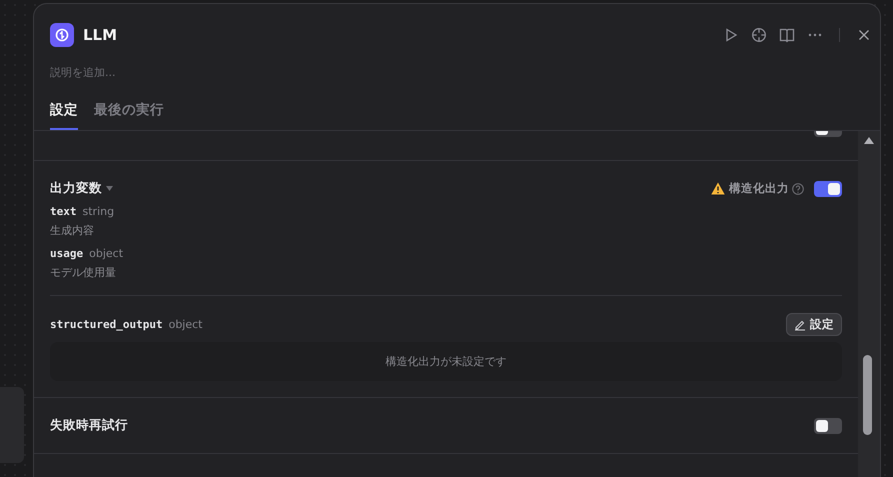  What do you see at coordinates (106, 324) in the screenshot?
I see `variable-name: structured_output` at bounding box center [106, 324].